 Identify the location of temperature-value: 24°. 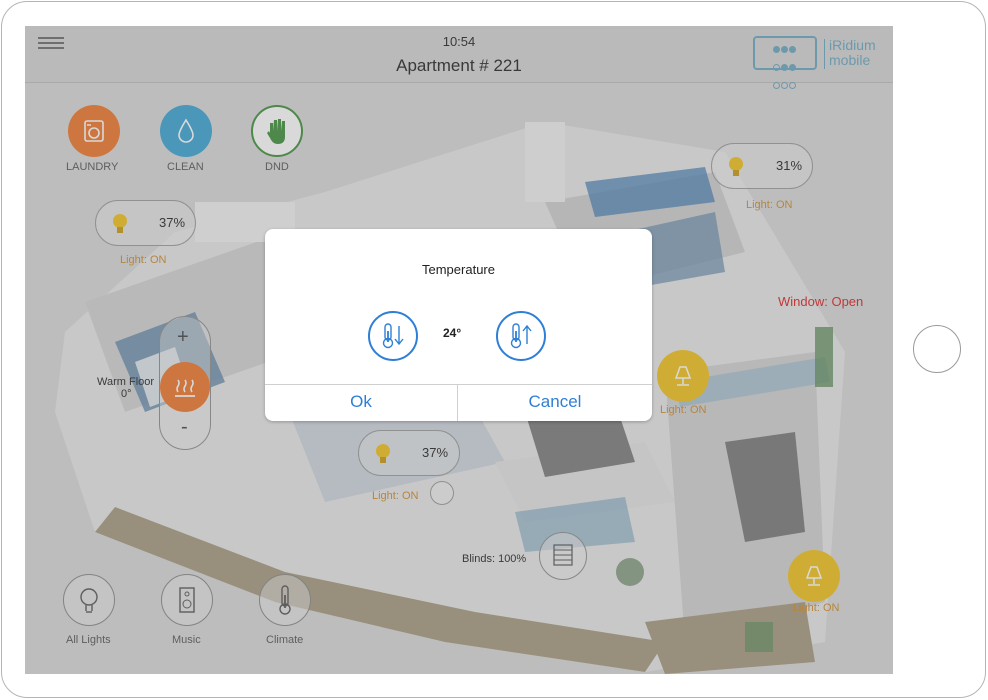
(452, 333).